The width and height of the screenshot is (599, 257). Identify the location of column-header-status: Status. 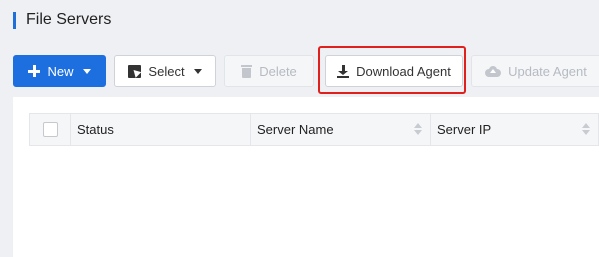
(161, 129).